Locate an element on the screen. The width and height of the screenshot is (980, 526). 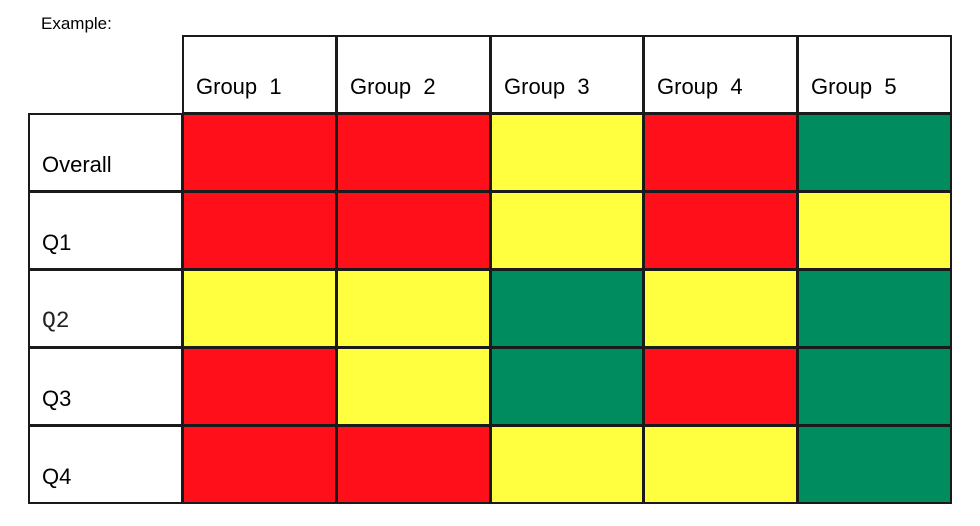
column-header: Group 4 is located at coordinates (720, 74).